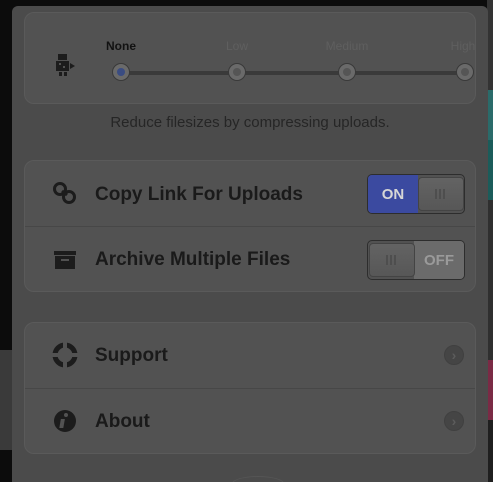 This screenshot has height=482, width=493. What do you see at coordinates (122, 421) in the screenshot?
I see `about-label: About` at bounding box center [122, 421].